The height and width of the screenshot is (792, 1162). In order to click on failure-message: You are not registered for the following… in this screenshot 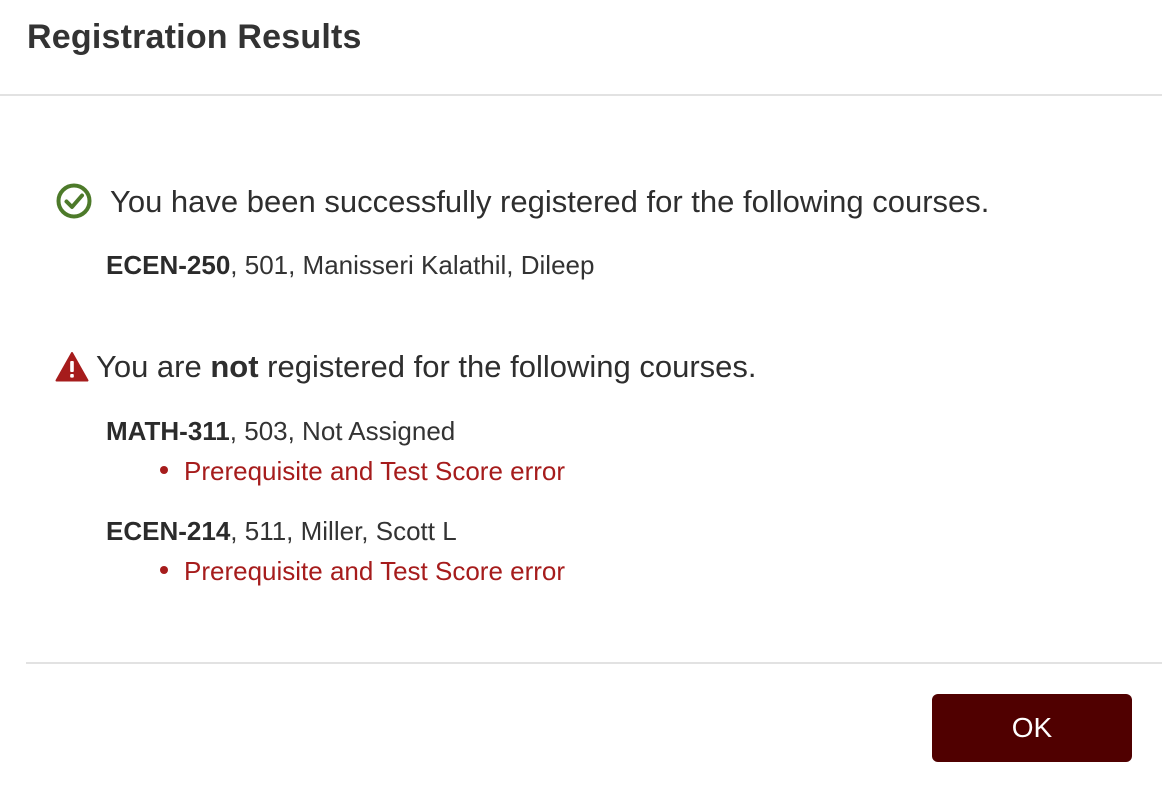, I will do `click(426, 367)`.